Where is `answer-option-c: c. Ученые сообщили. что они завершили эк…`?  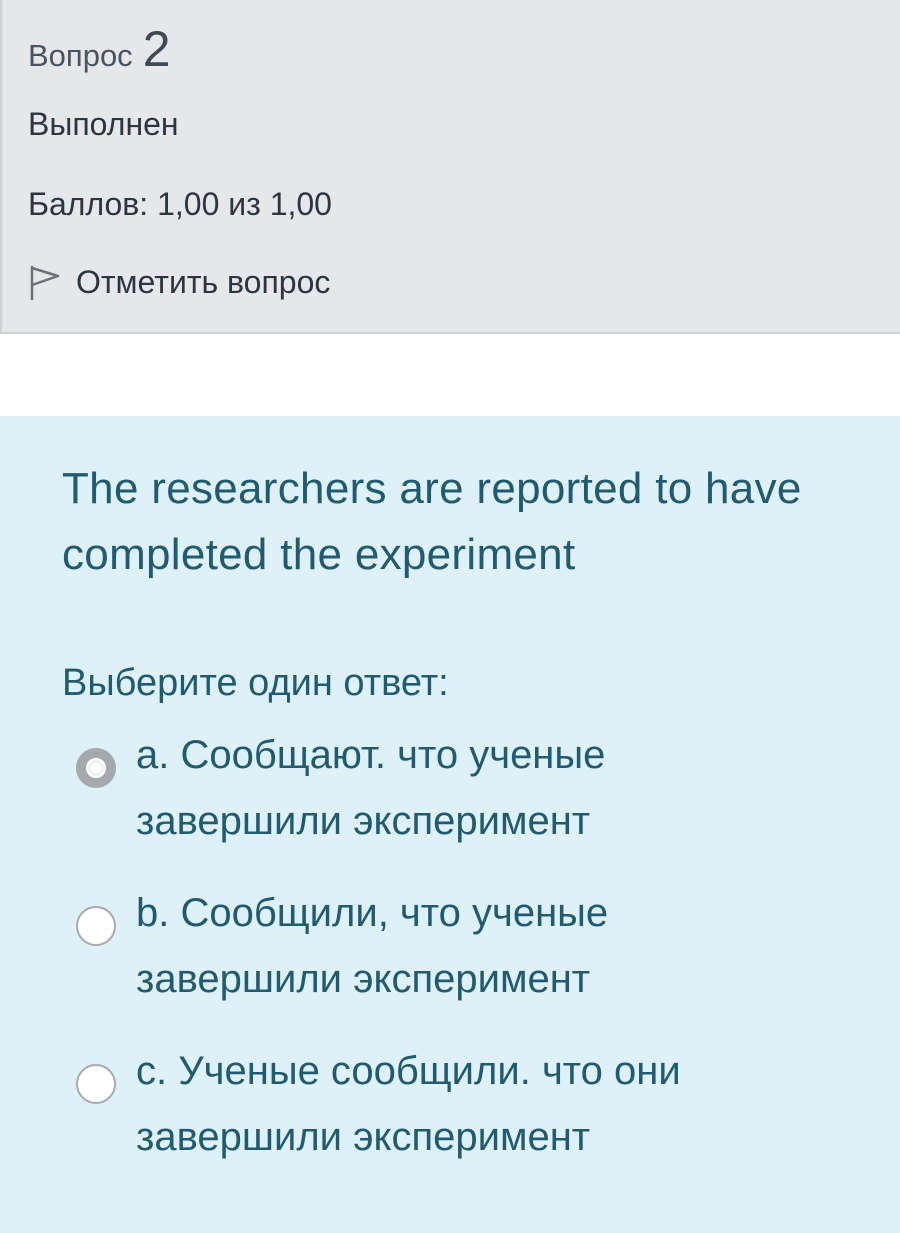 answer-option-c: c. Ученые сообщили. что они завершили эк… is located at coordinates (456, 1123).